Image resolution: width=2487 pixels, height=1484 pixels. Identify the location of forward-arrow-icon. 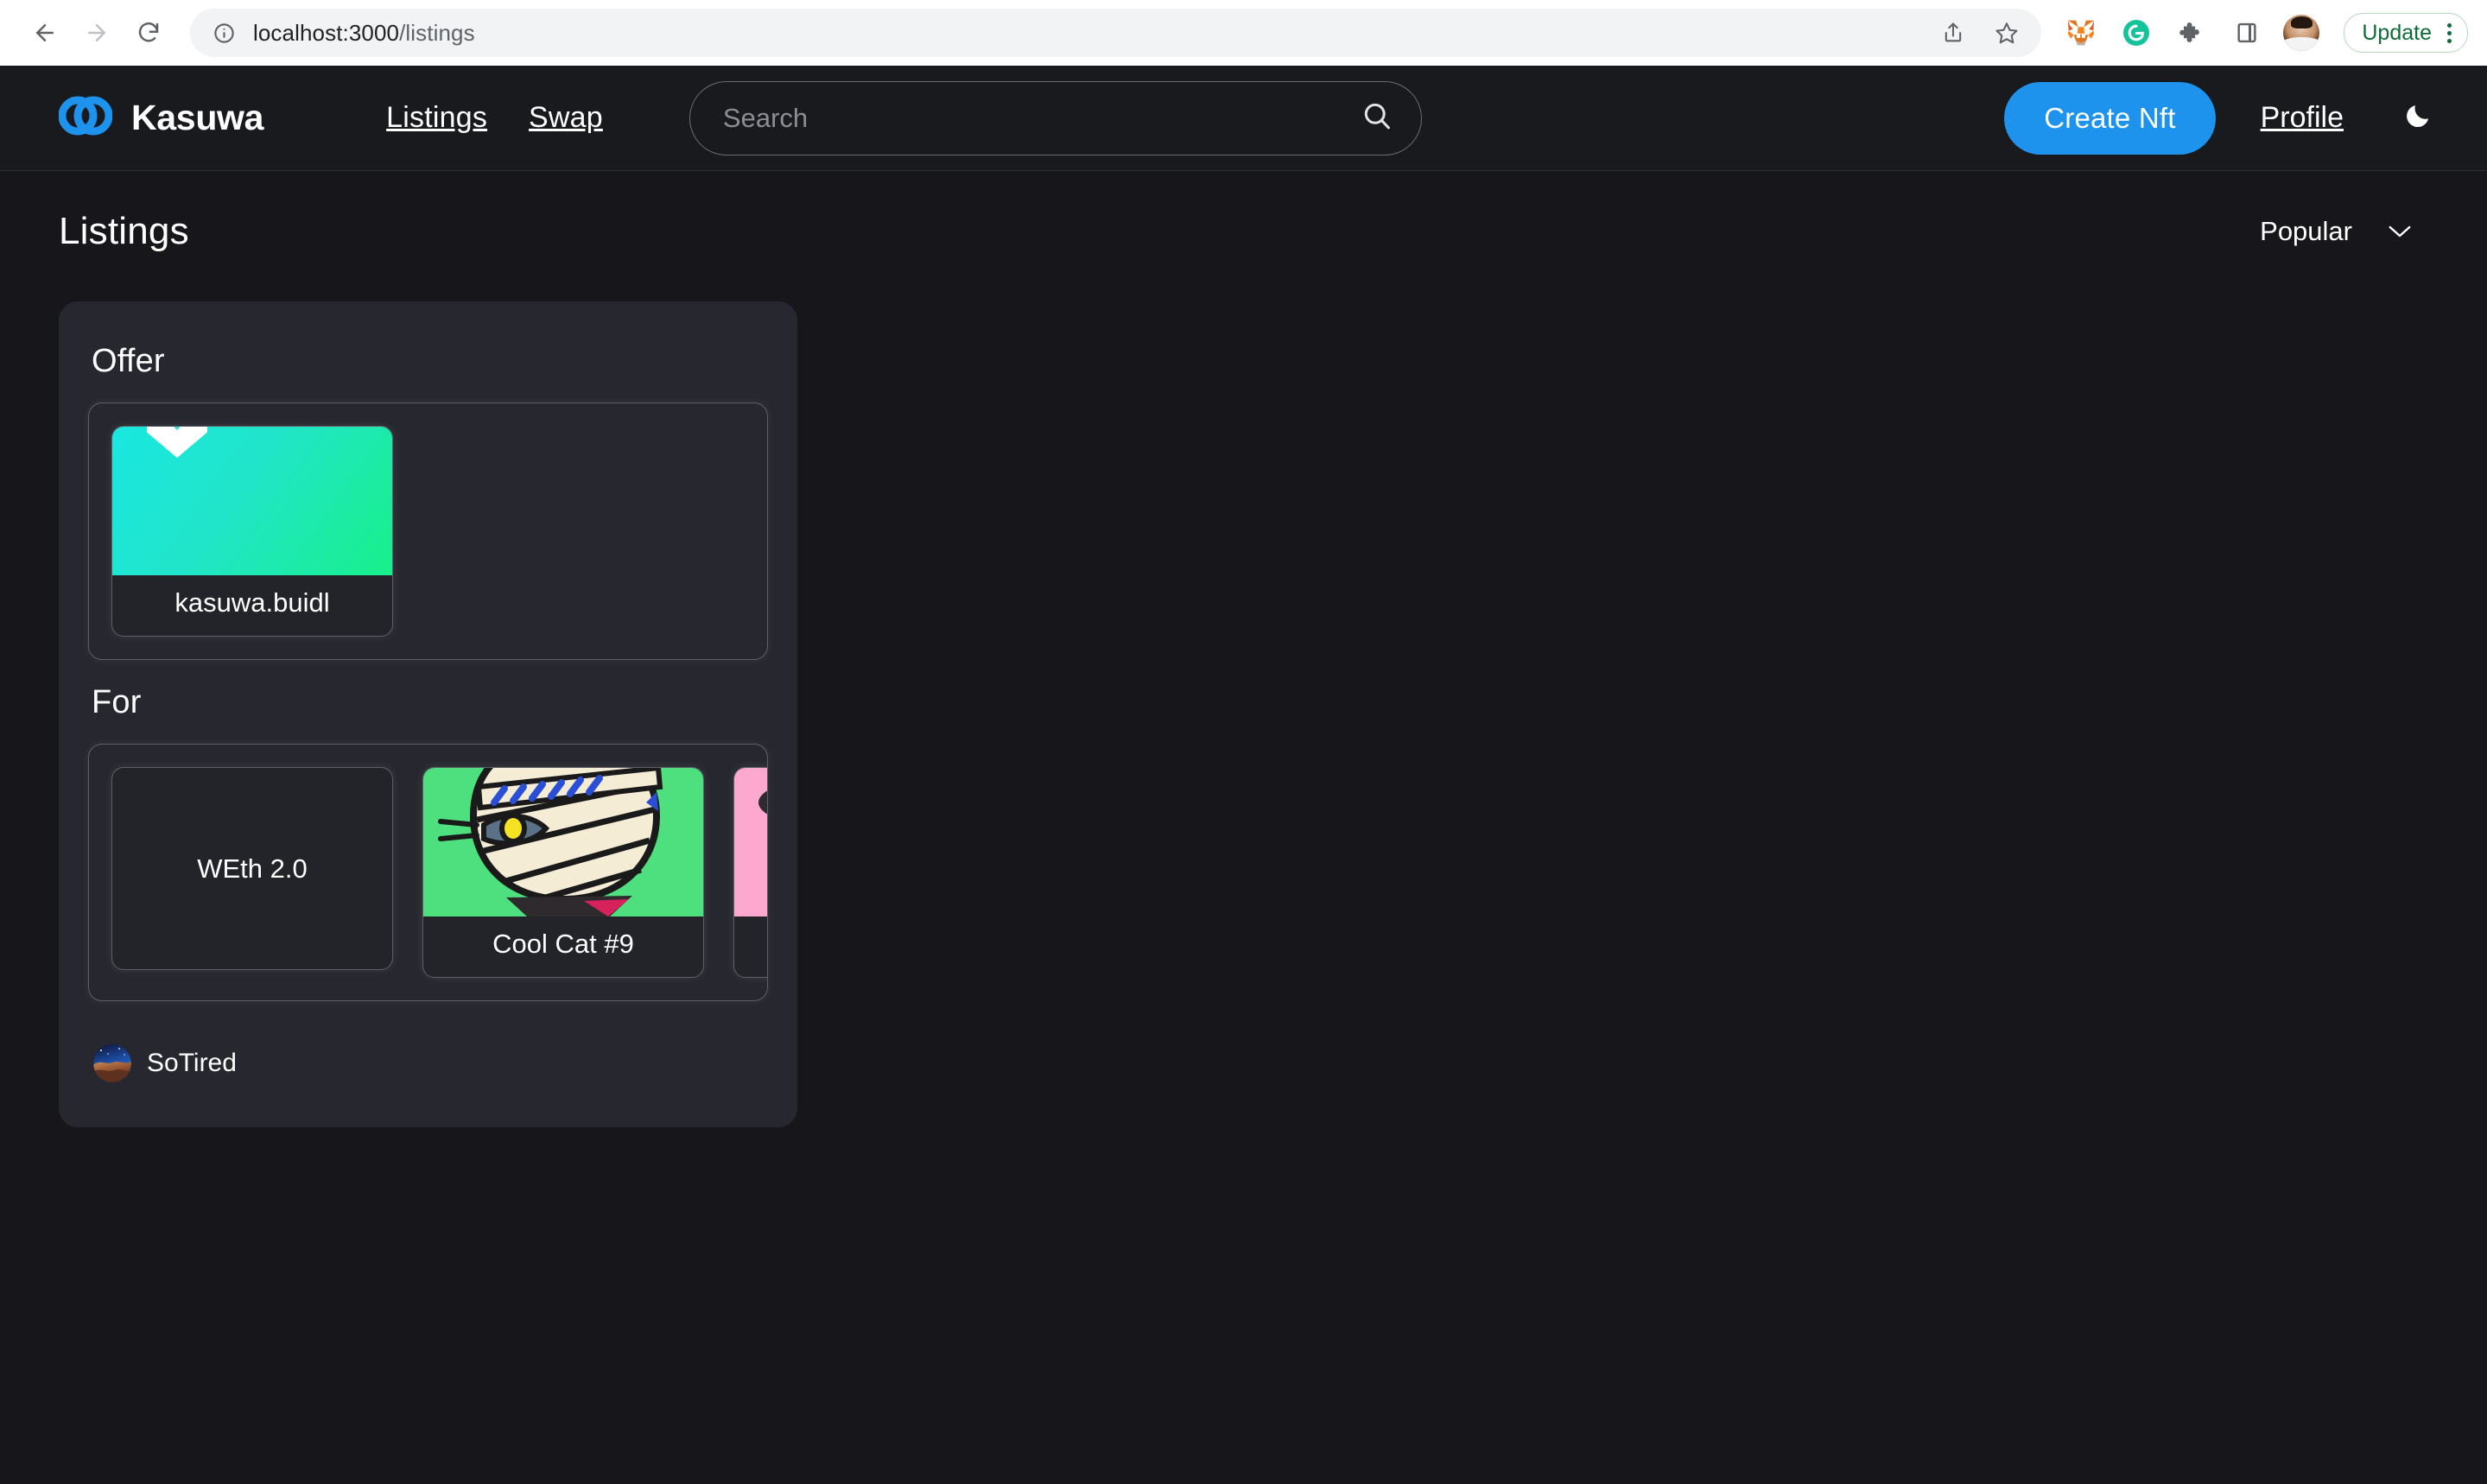
(97, 33).